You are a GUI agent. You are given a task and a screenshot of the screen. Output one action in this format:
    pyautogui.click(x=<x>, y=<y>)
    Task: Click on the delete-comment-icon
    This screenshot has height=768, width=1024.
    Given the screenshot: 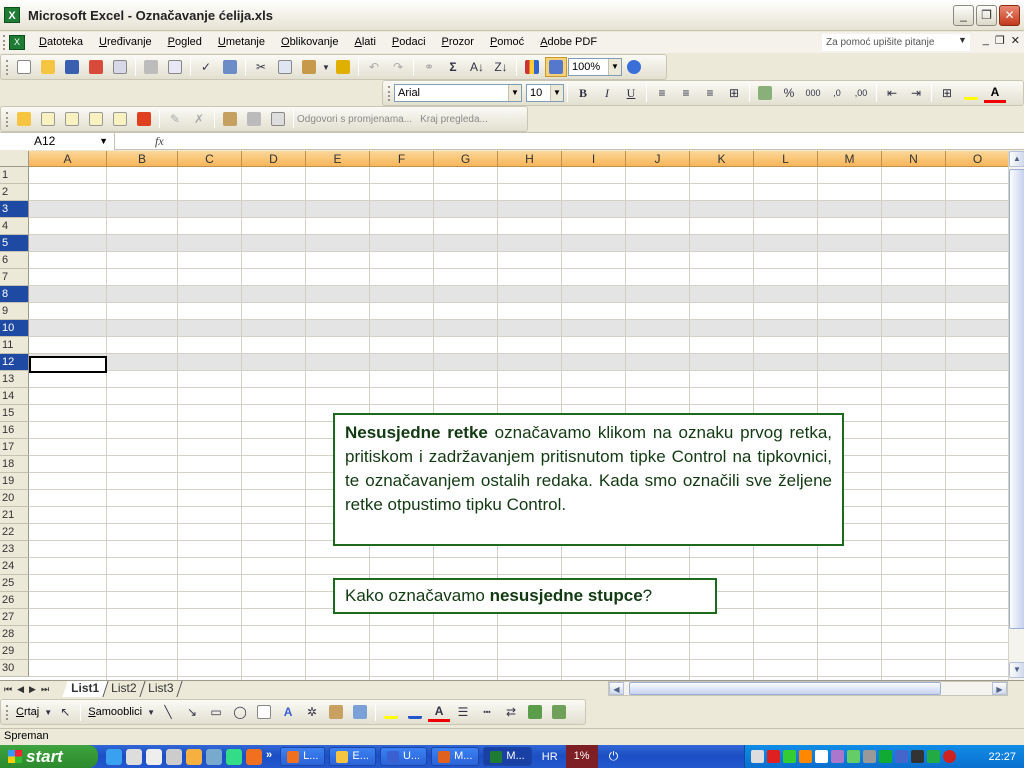 What is the action you would take?
    pyautogui.click(x=144, y=119)
    